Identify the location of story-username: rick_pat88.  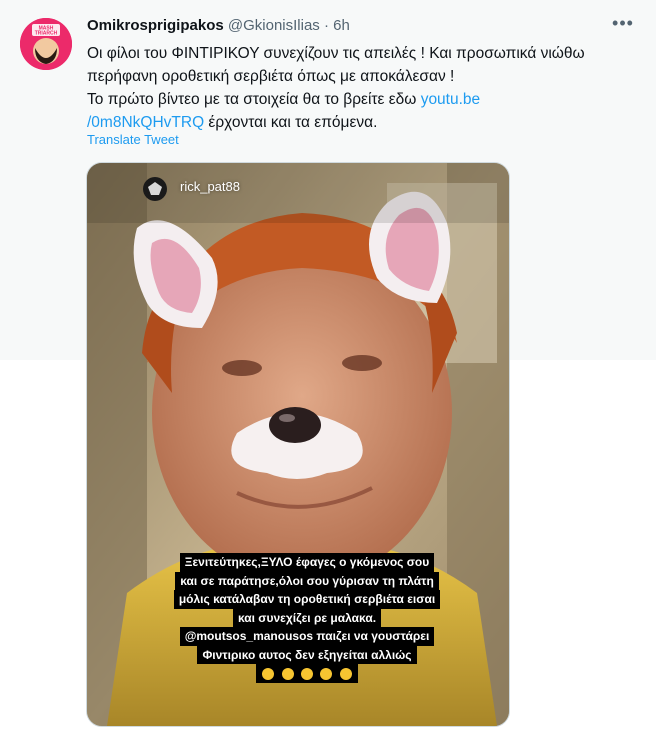
(210, 186).